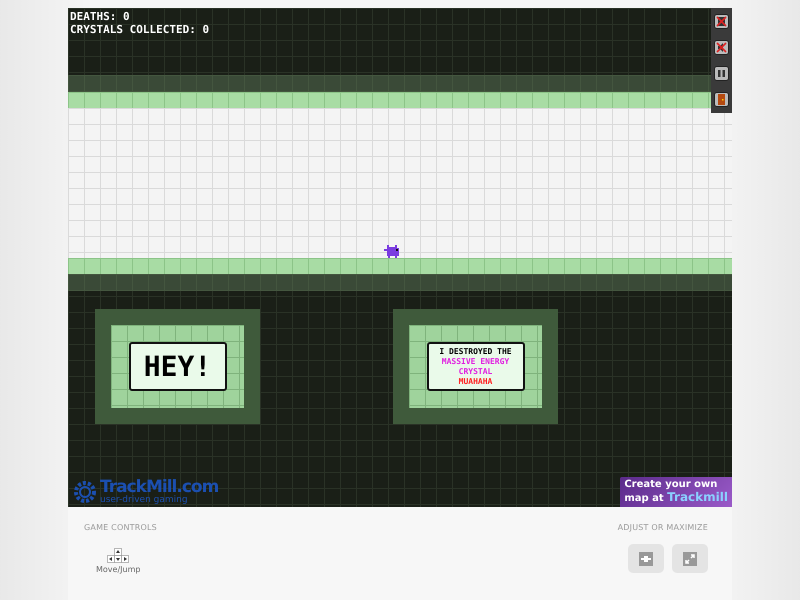 The image size is (800, 600). I want to click on arrow-keys-icon, so click(118, 555).